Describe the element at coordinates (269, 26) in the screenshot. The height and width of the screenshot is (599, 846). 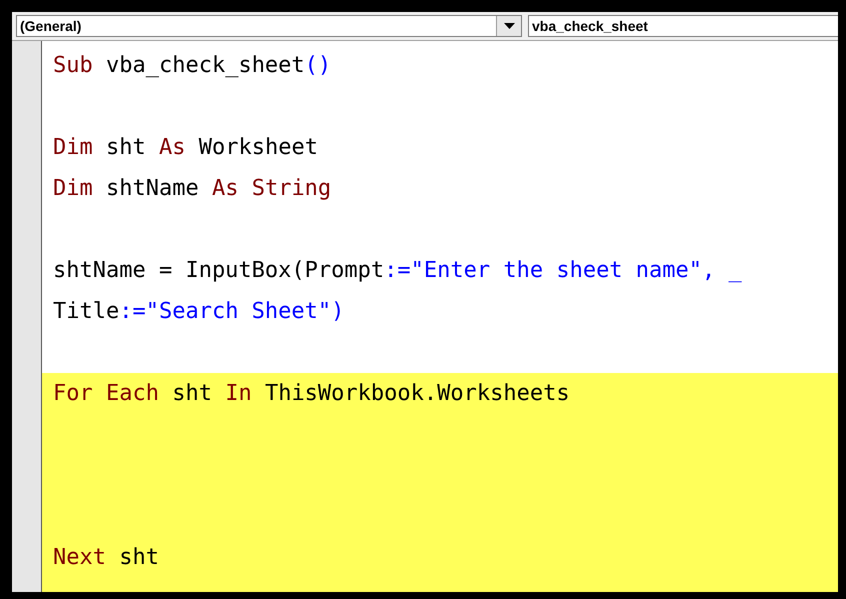
I see `object-dropdown: (General)` at that location.